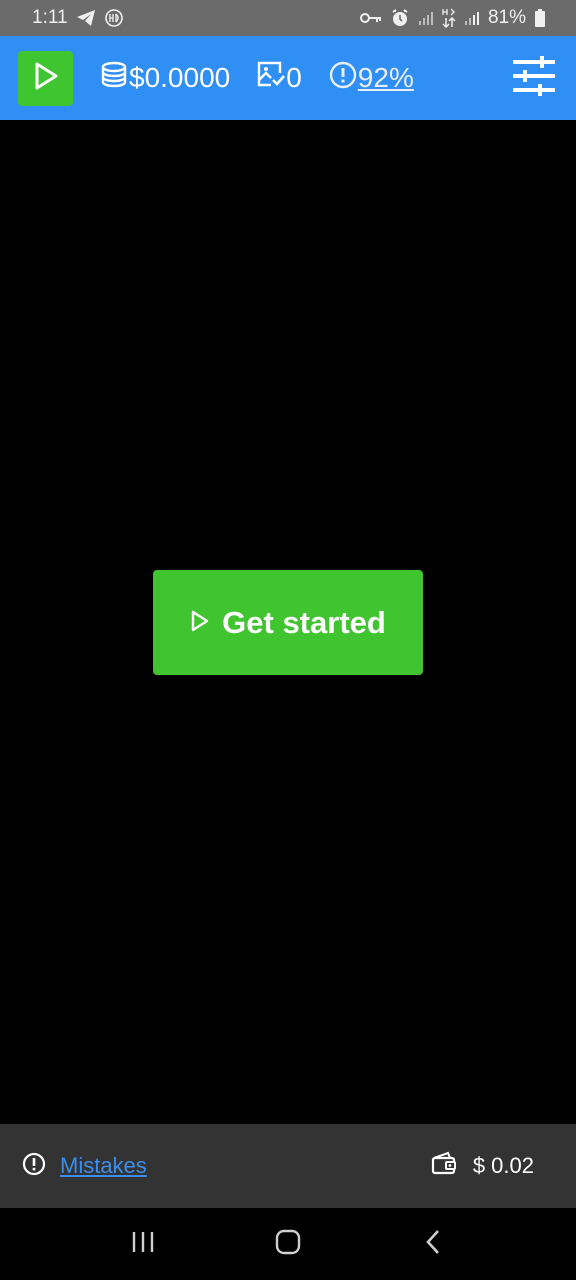  What do you see at coordinates (370, 18) in the screenshot?
I see `vpn-key-icon` at bounding box center [370, 18].